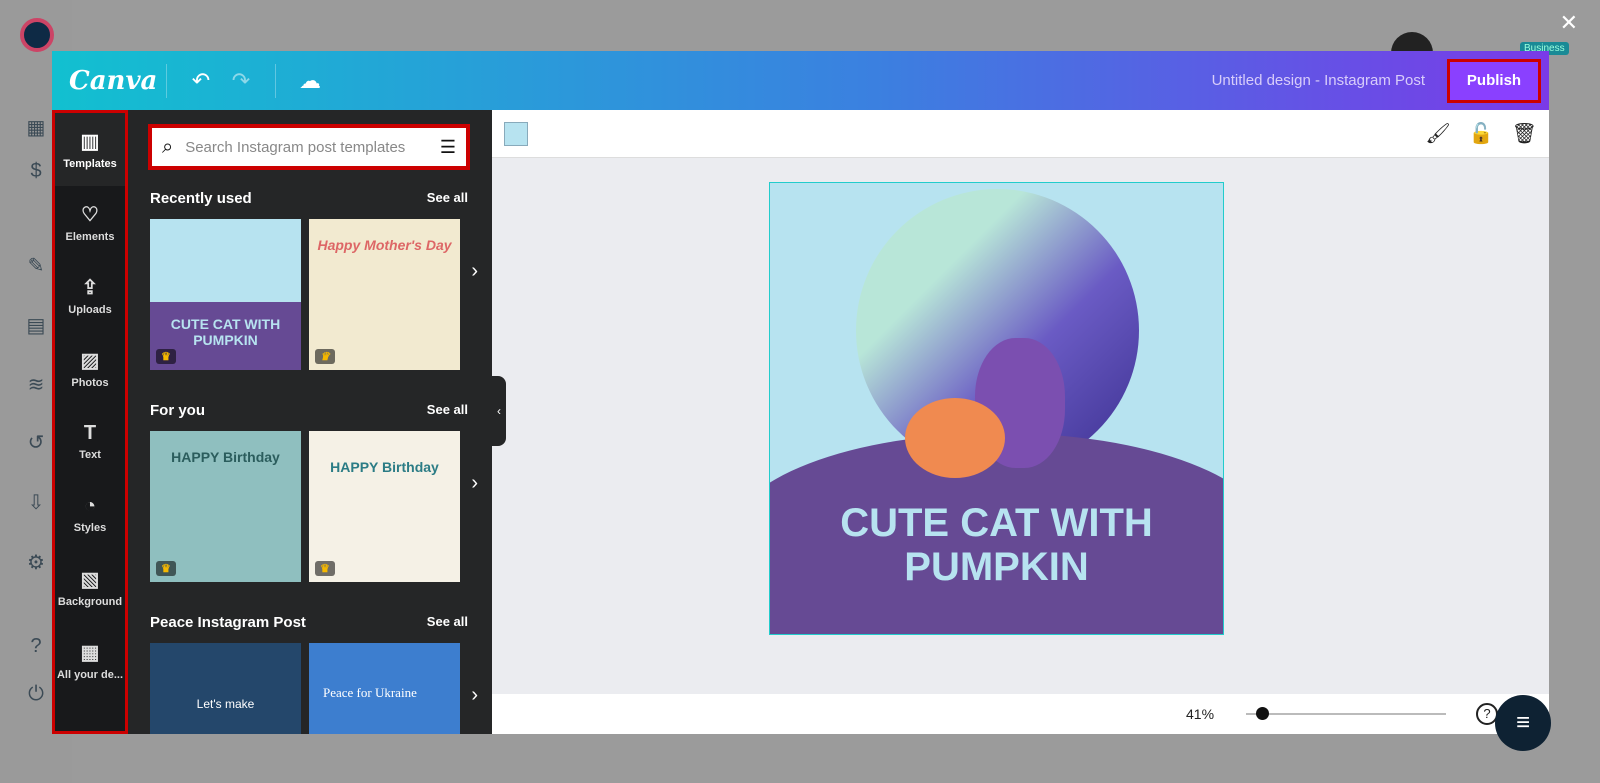  I want to click on text-icon: T, so click(90, 433).